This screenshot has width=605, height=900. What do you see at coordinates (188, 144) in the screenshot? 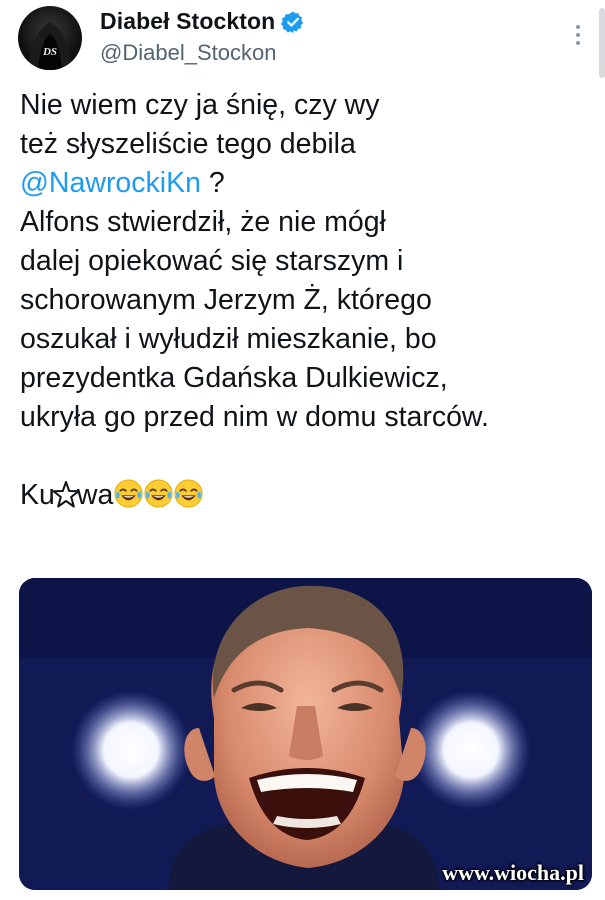
I see `tweet-line: też słyszeliście tego debila` at bounding box center [188, 144].